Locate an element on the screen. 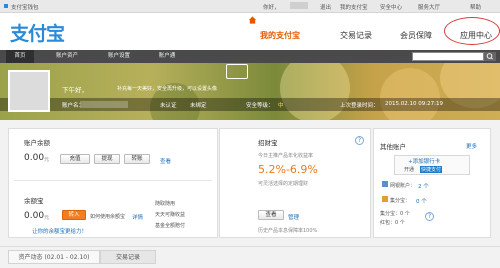 Image resolution: width=500 pixels, height=268 pixels. zhaocaibao-subtitle: 今日主推产品年化收益率 is located at coordinates (286, 156).